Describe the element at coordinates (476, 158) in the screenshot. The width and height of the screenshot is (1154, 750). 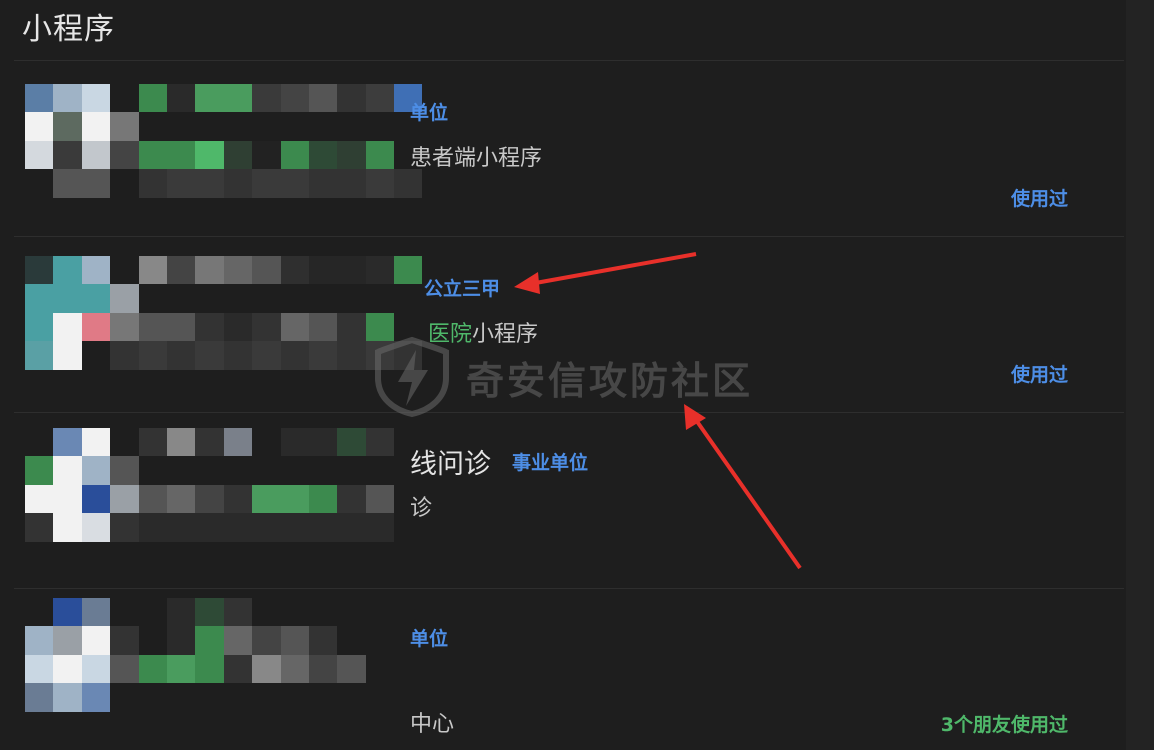
I see `mini-program-subtitle: 患者端小程序` at that location.